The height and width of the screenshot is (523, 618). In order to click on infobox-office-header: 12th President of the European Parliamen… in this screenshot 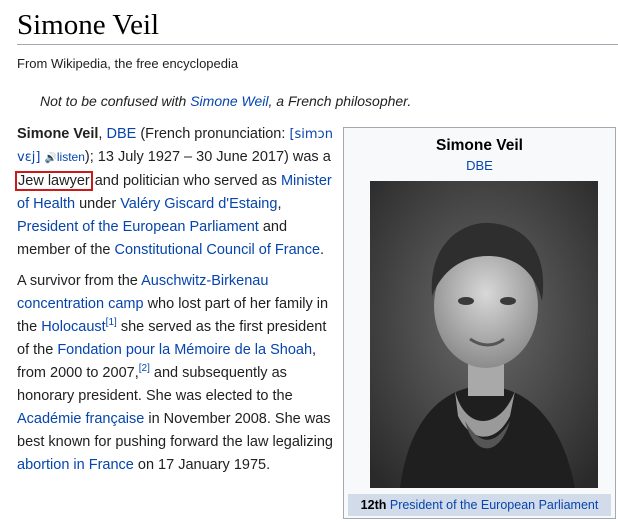, I will do `click(479, 505)`.